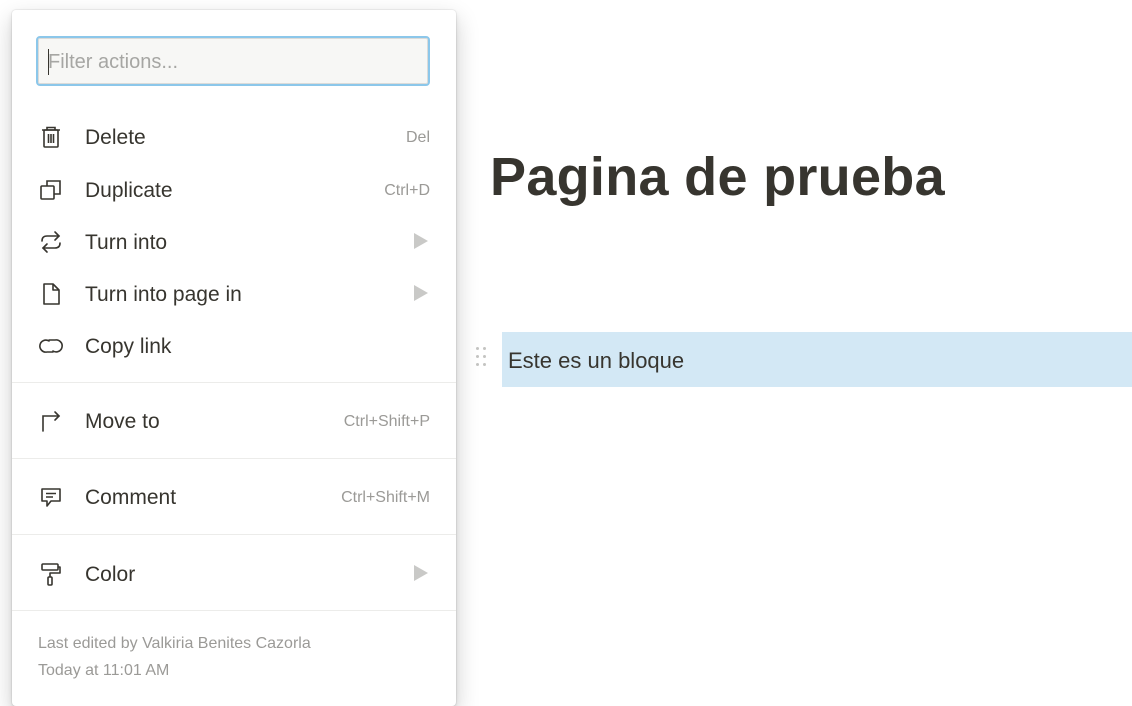  What do you see at coordinates (126, 242) in the screenshot?
I see `menu-item-label: Turn into` at bounding box center [126, 242].